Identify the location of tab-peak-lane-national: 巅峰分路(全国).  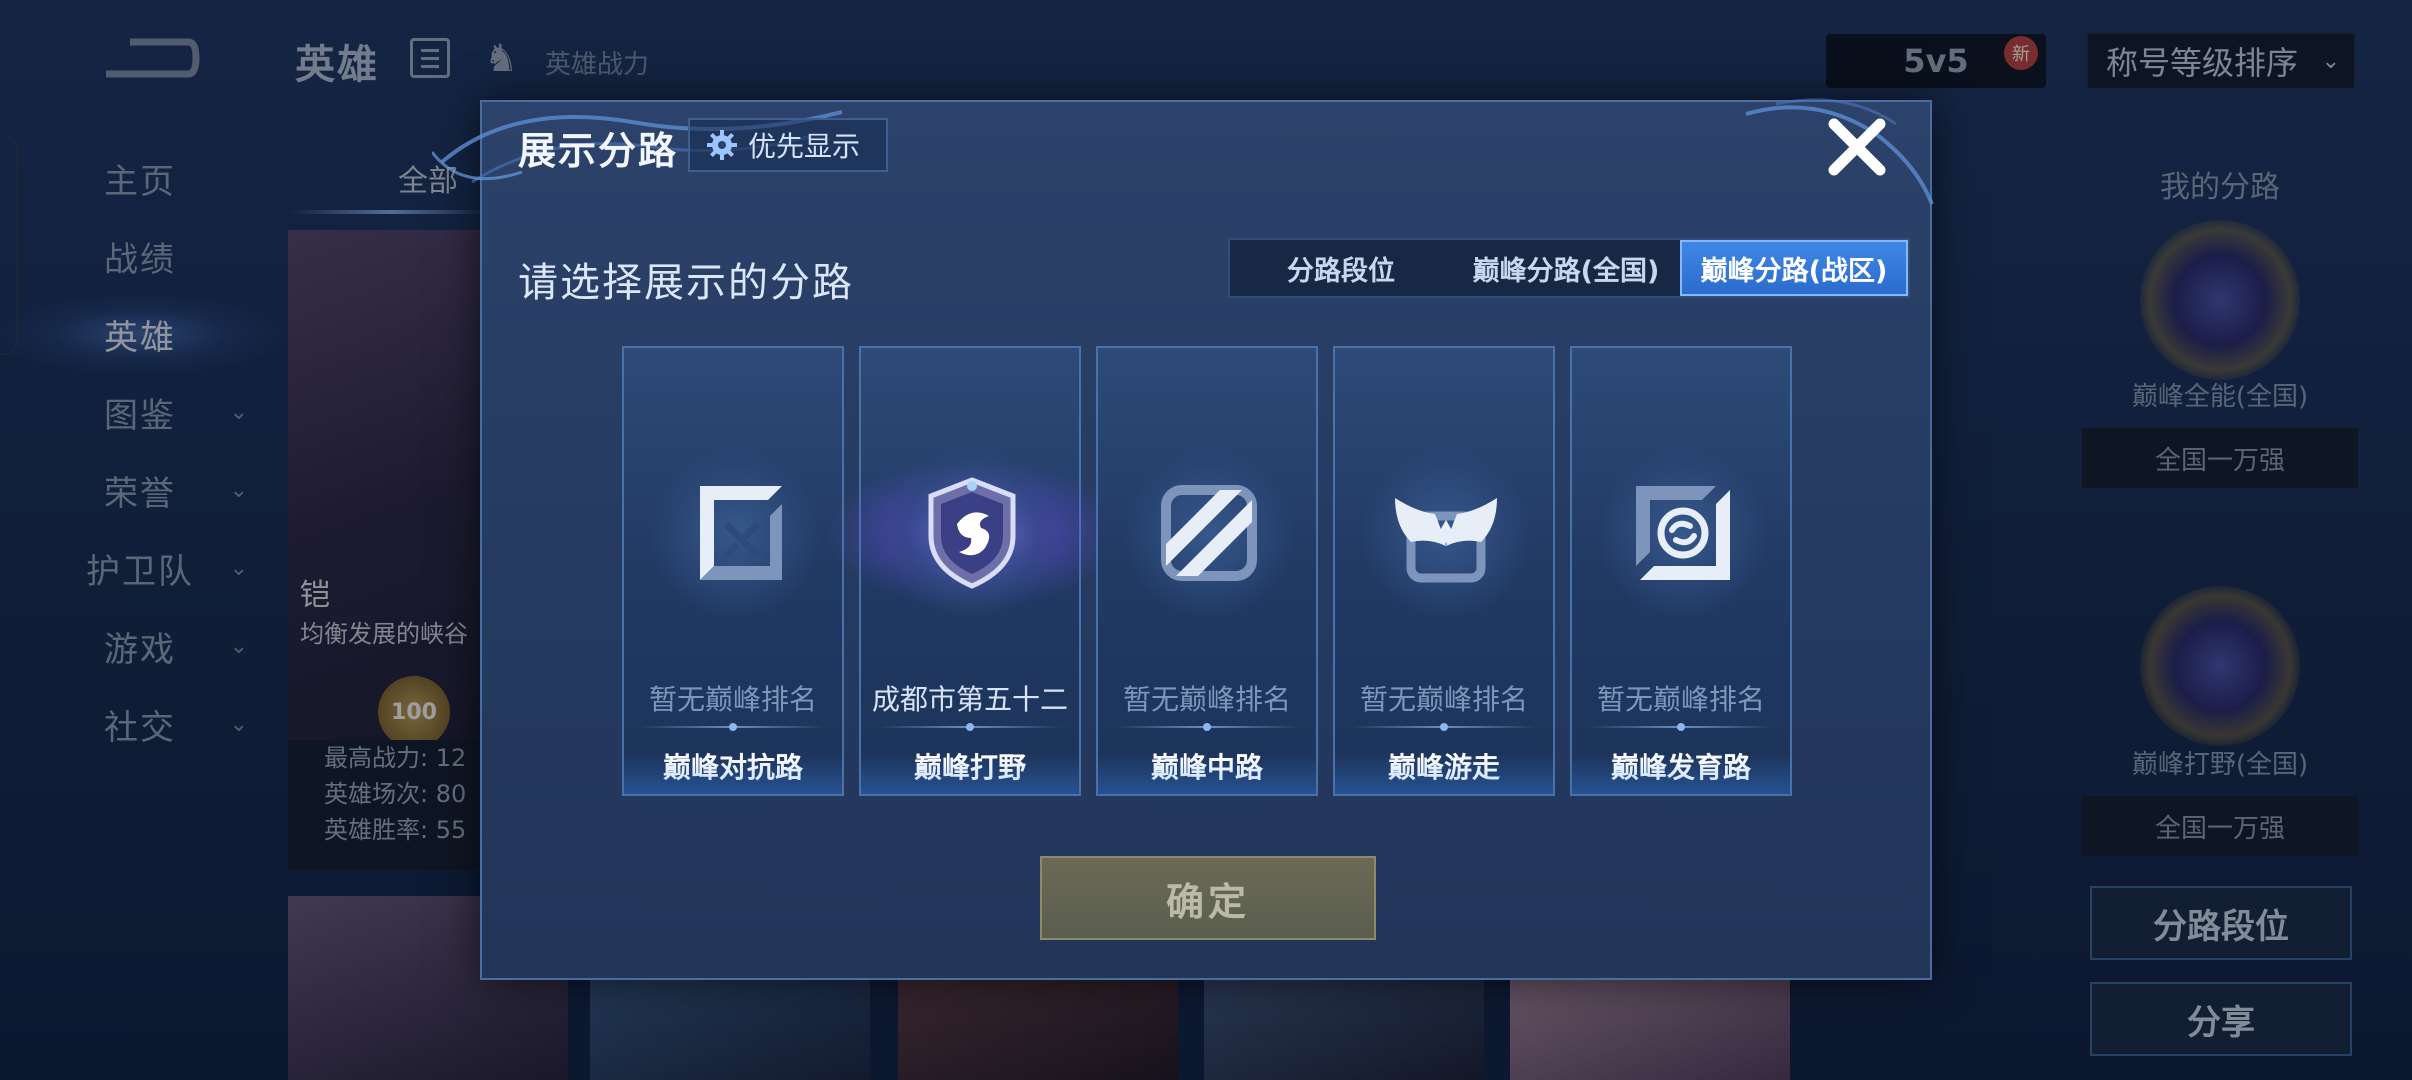
(1566, 268).